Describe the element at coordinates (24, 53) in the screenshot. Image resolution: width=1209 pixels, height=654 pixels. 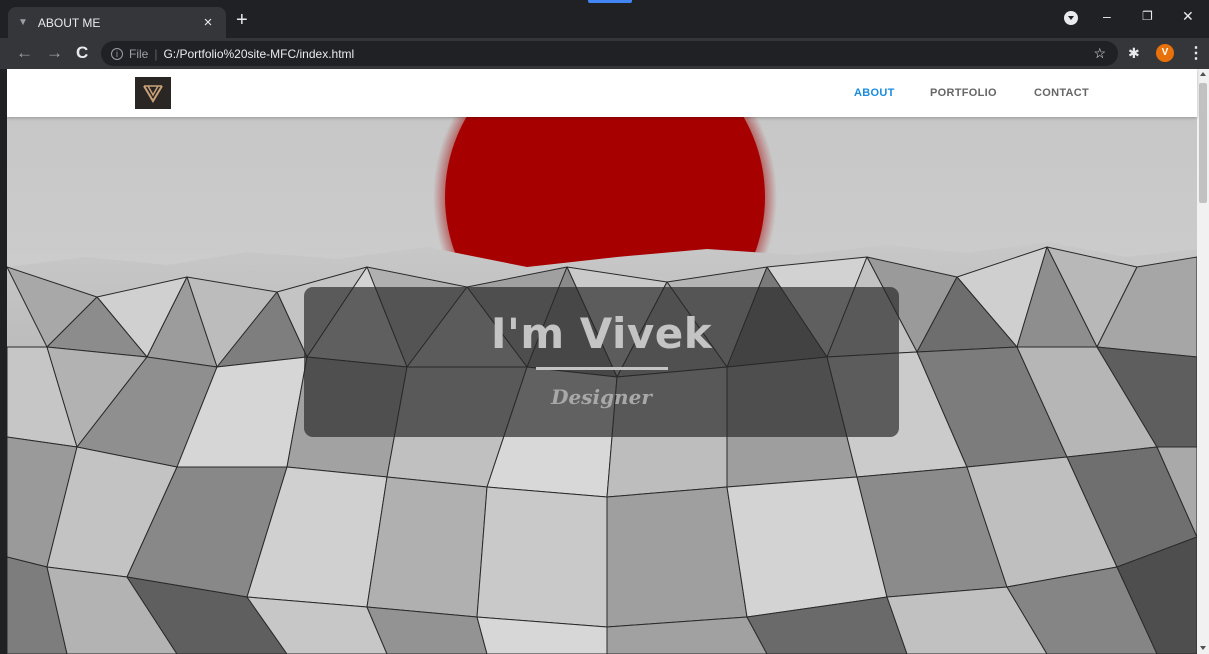
I see `back-button: ←` at that location.